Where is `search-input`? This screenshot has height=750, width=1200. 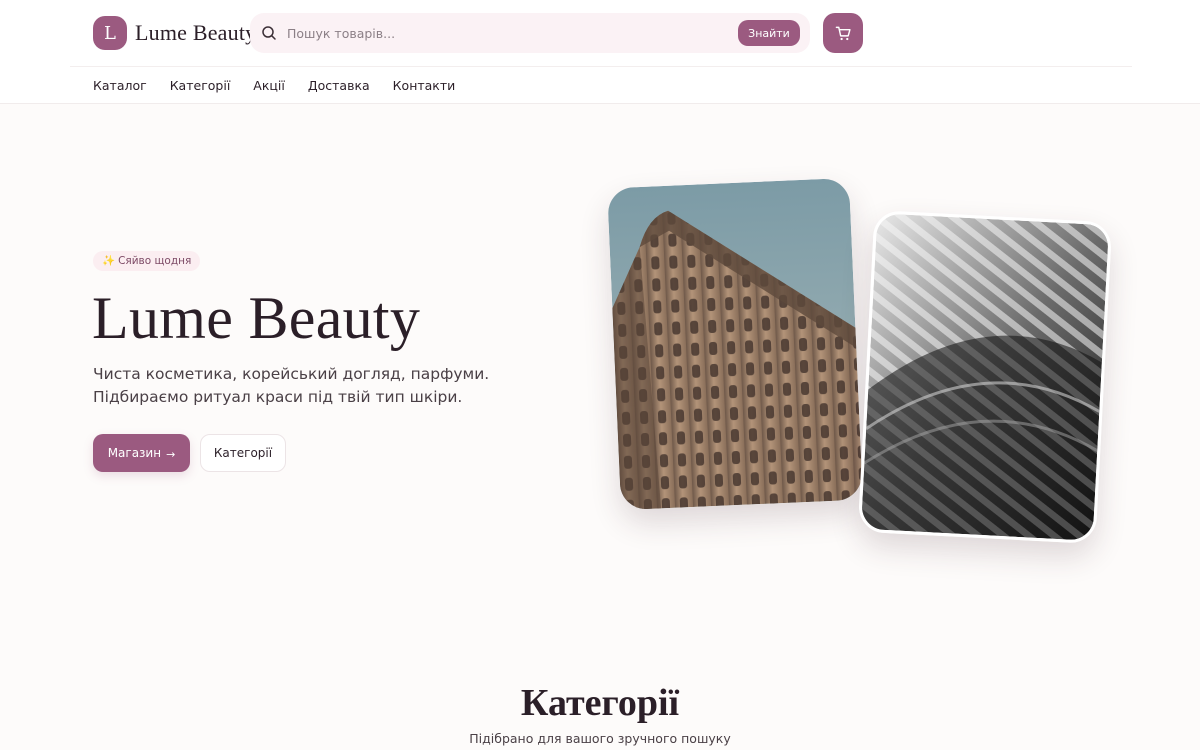
search-input is located at coordinates (505, 33).